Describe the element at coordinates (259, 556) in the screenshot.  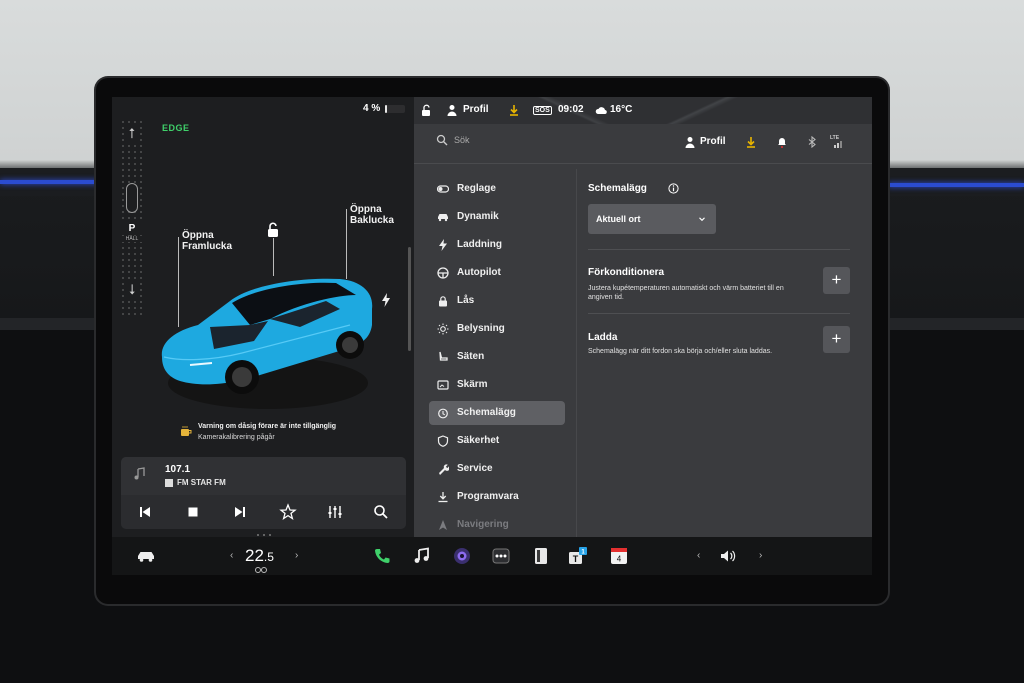
I see `cabin-temperature: 22.5` at that location.